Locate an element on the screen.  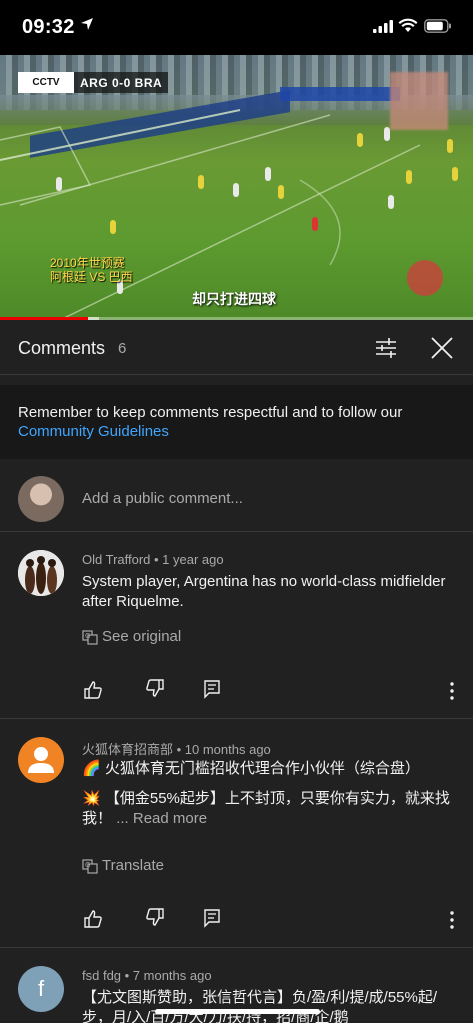
broadcaster-logo: CCTV is located at coordinates (46, 82).